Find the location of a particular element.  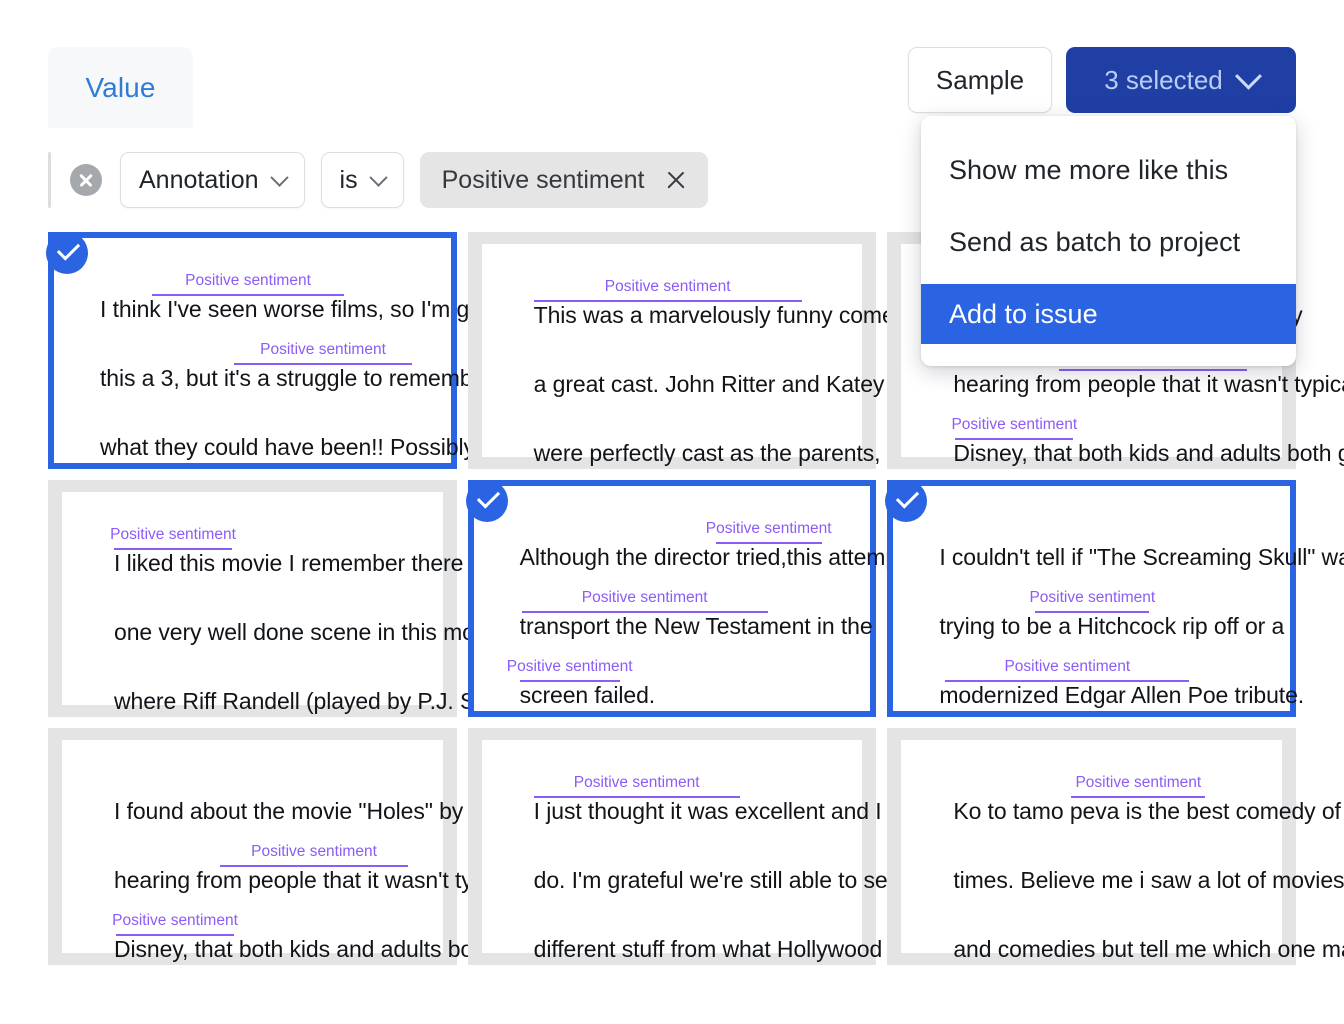

text-line: Positive sentiment screen failed. is located at coordinates (675, 680).